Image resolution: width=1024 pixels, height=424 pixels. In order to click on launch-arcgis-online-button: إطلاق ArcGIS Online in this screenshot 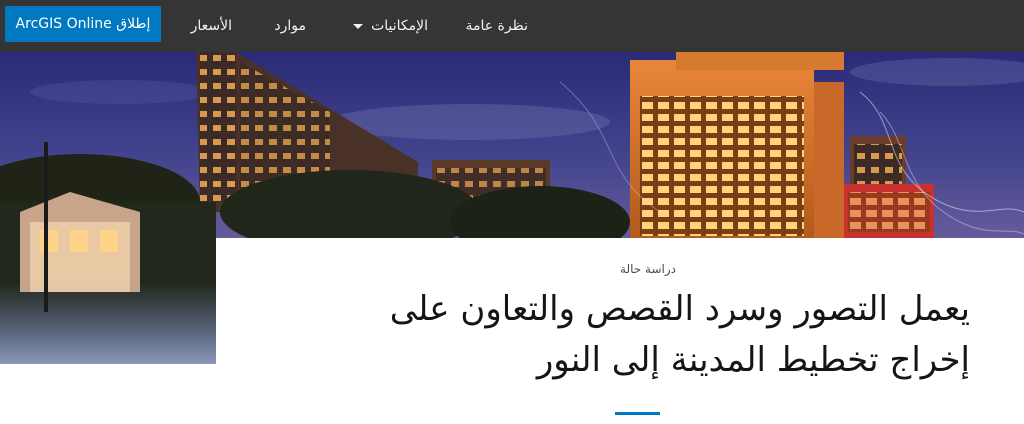, I will do `click(83, 24)`.